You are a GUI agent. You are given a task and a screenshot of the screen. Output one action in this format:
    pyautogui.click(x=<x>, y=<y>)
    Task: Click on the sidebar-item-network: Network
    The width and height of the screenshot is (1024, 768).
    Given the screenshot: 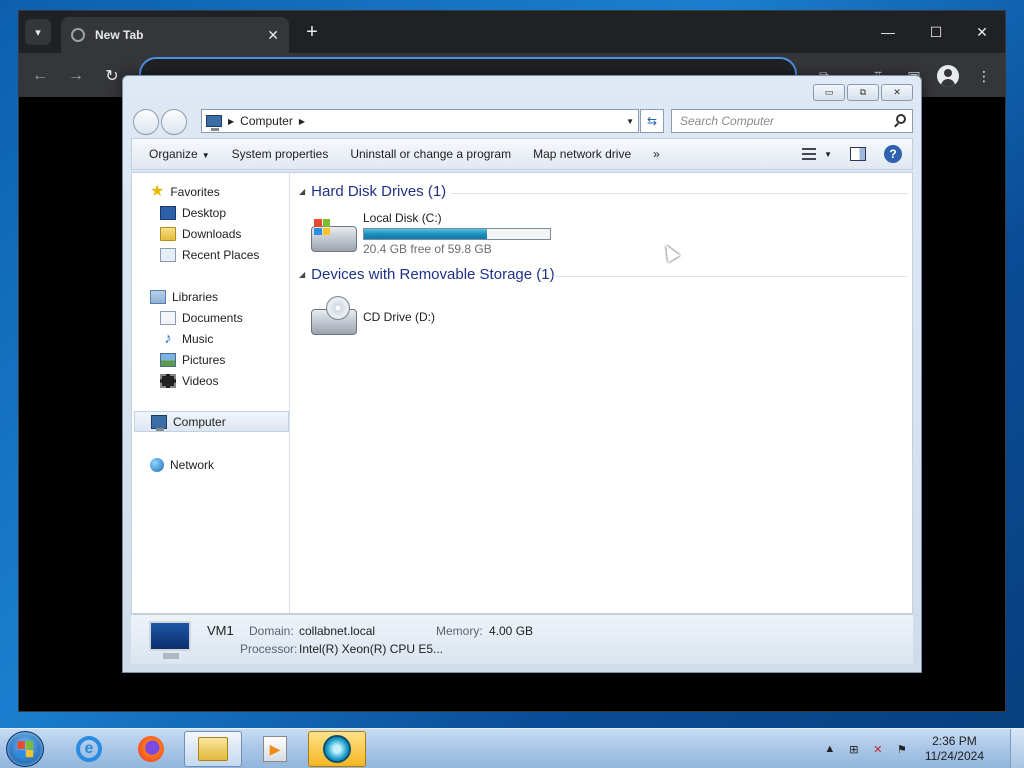 What is the action you would take?
    pyautogui.click(x=228, y=464)
    